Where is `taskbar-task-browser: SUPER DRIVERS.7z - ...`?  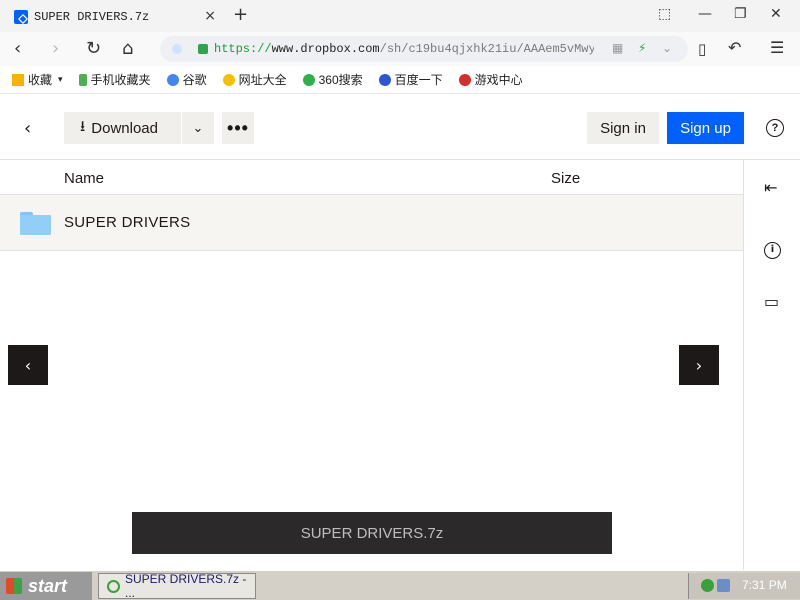 taskbar-task-browser: SUPER DRIVERS.7z - ... is located at coordinates (177, 586).